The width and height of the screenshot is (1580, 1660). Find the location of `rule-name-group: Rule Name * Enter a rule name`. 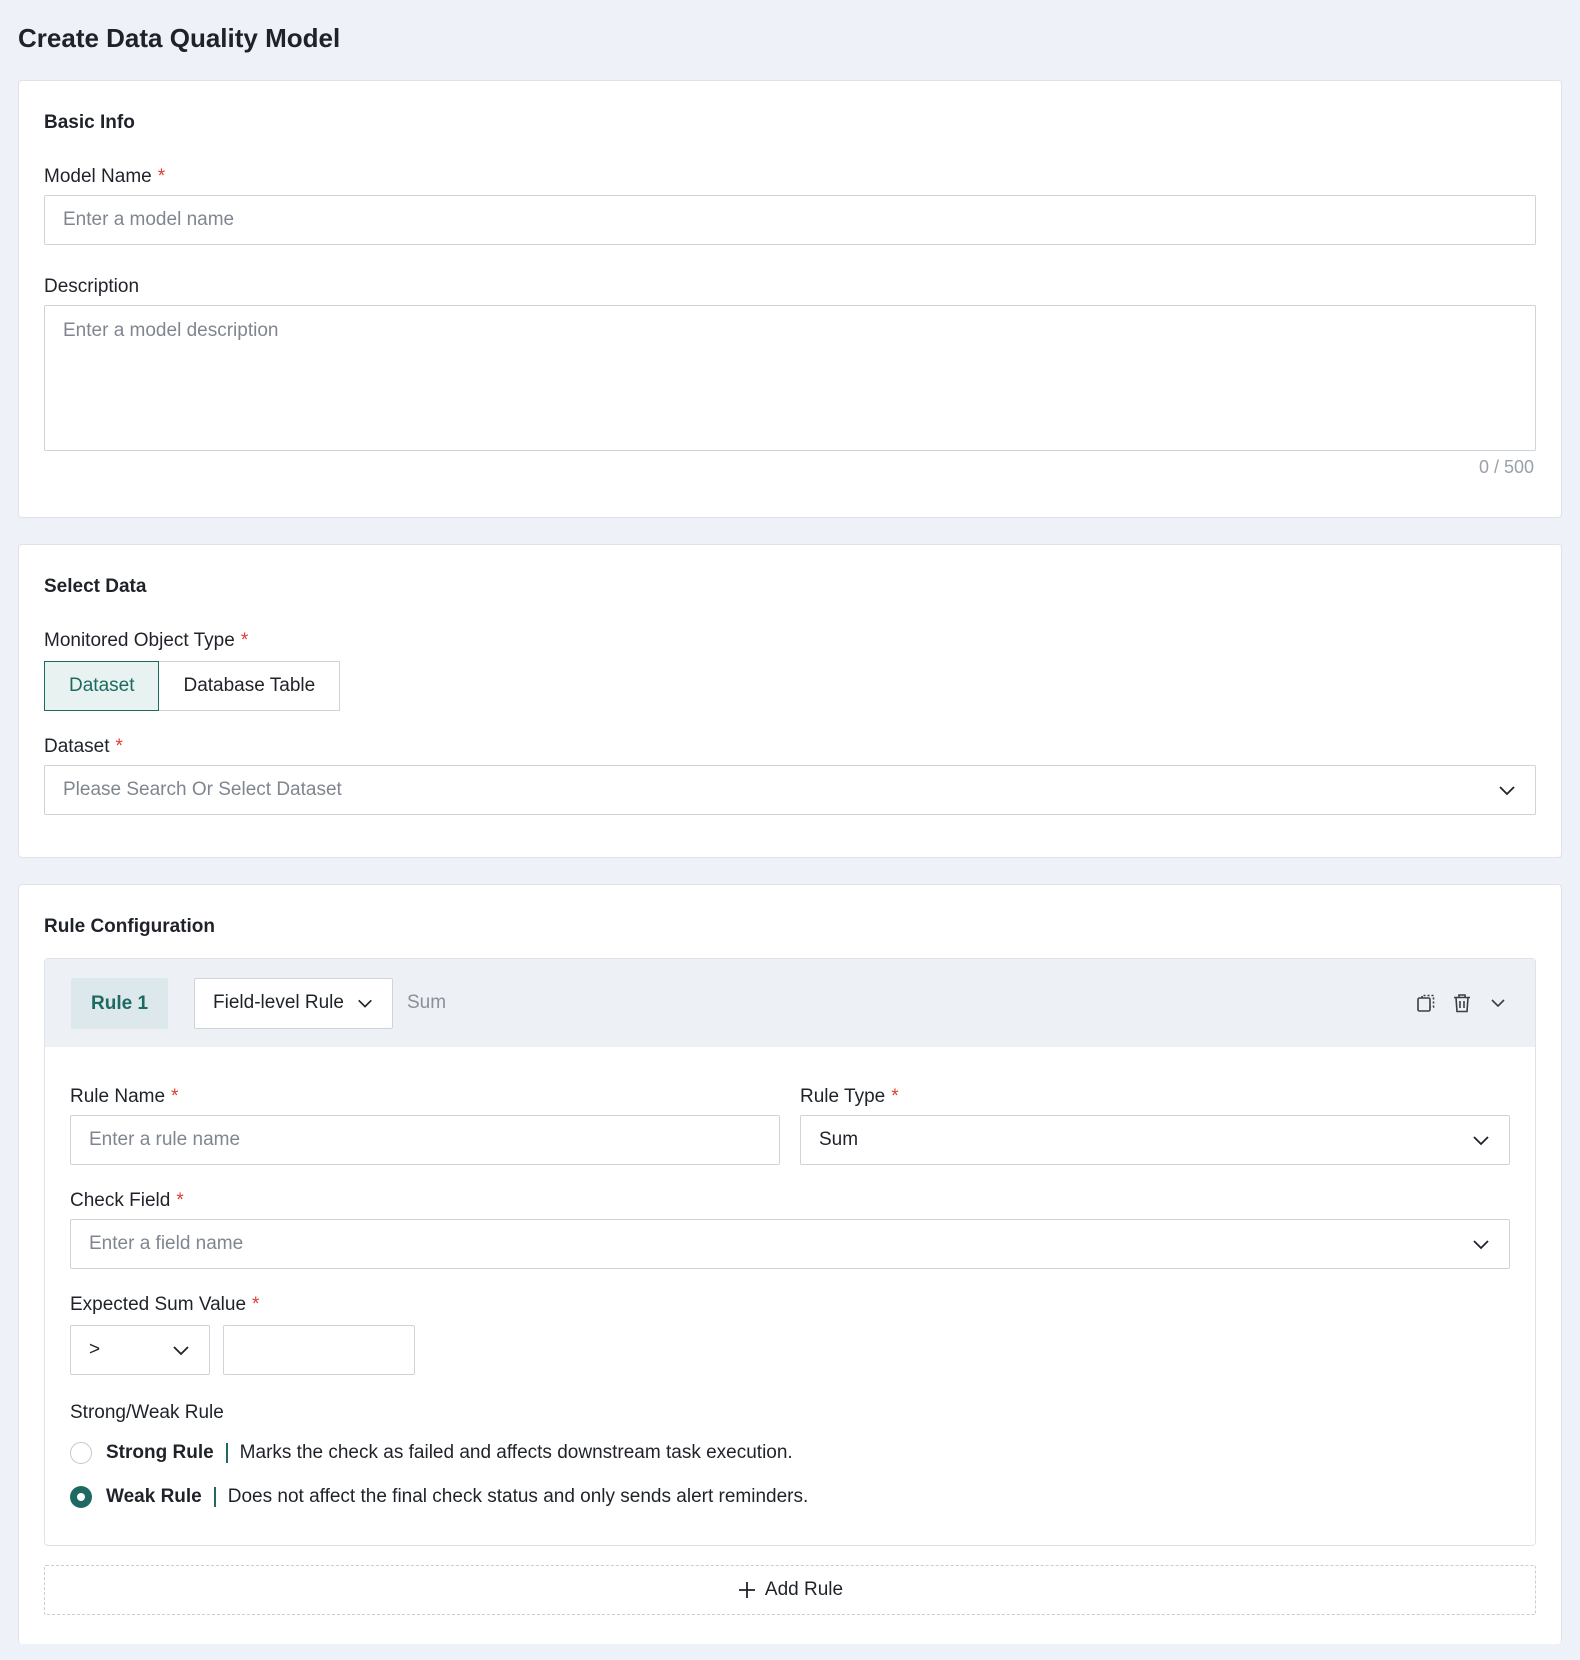

rule-name-group: Rule Name * Enter a rule name is located at coordinates (425, 1112).